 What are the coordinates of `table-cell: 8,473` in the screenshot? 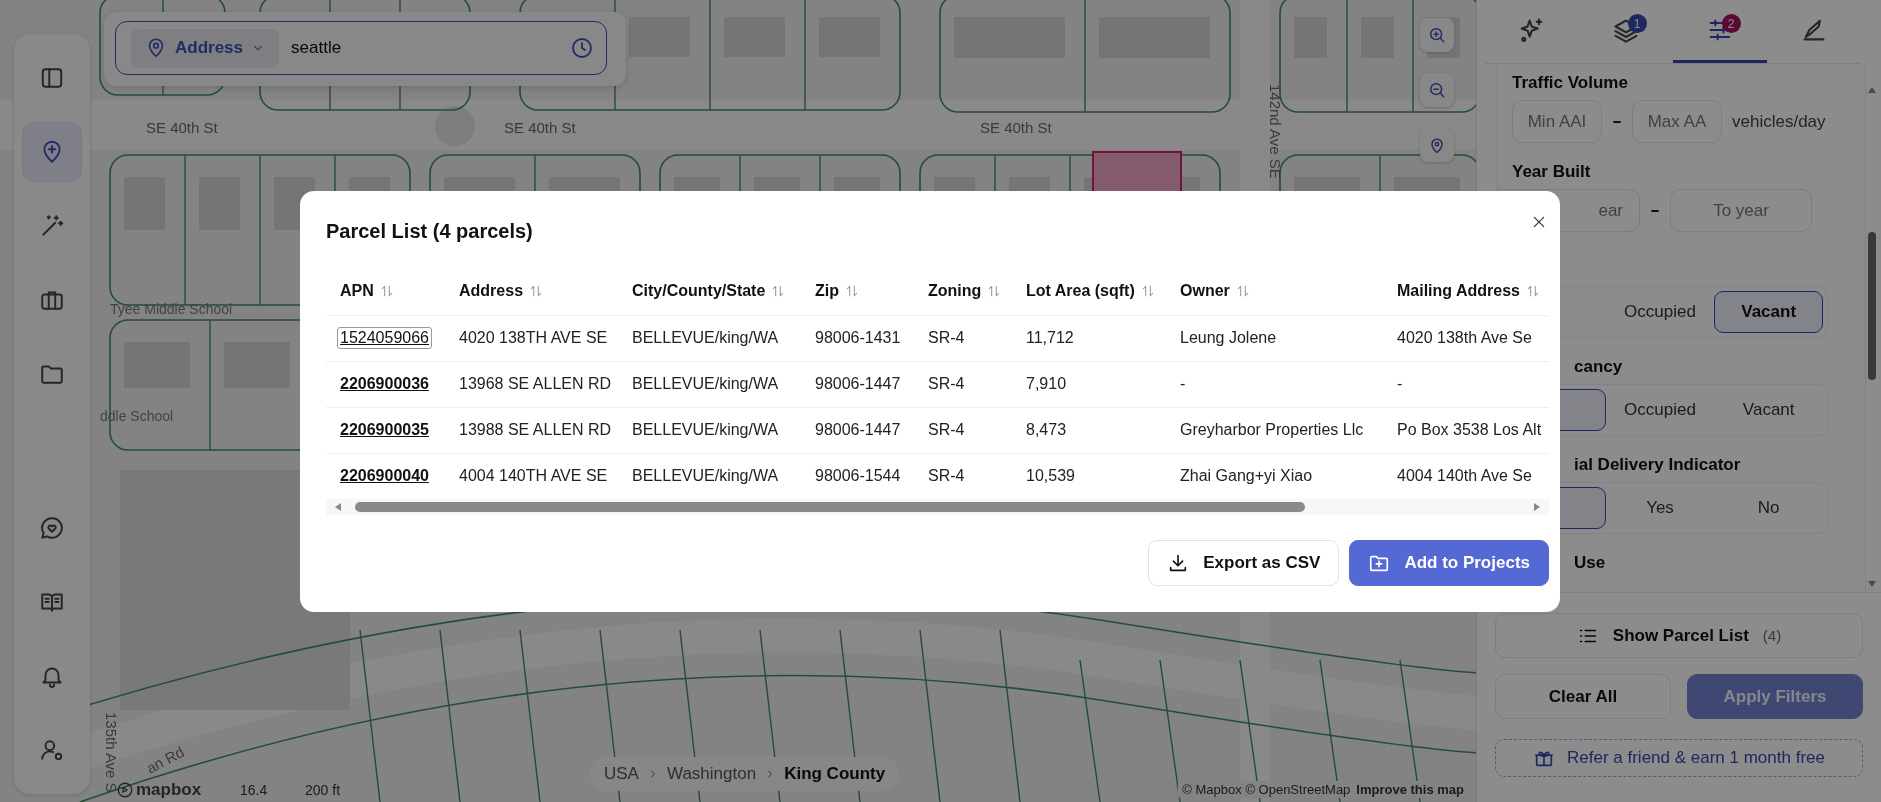 It's located at (1089, 430).